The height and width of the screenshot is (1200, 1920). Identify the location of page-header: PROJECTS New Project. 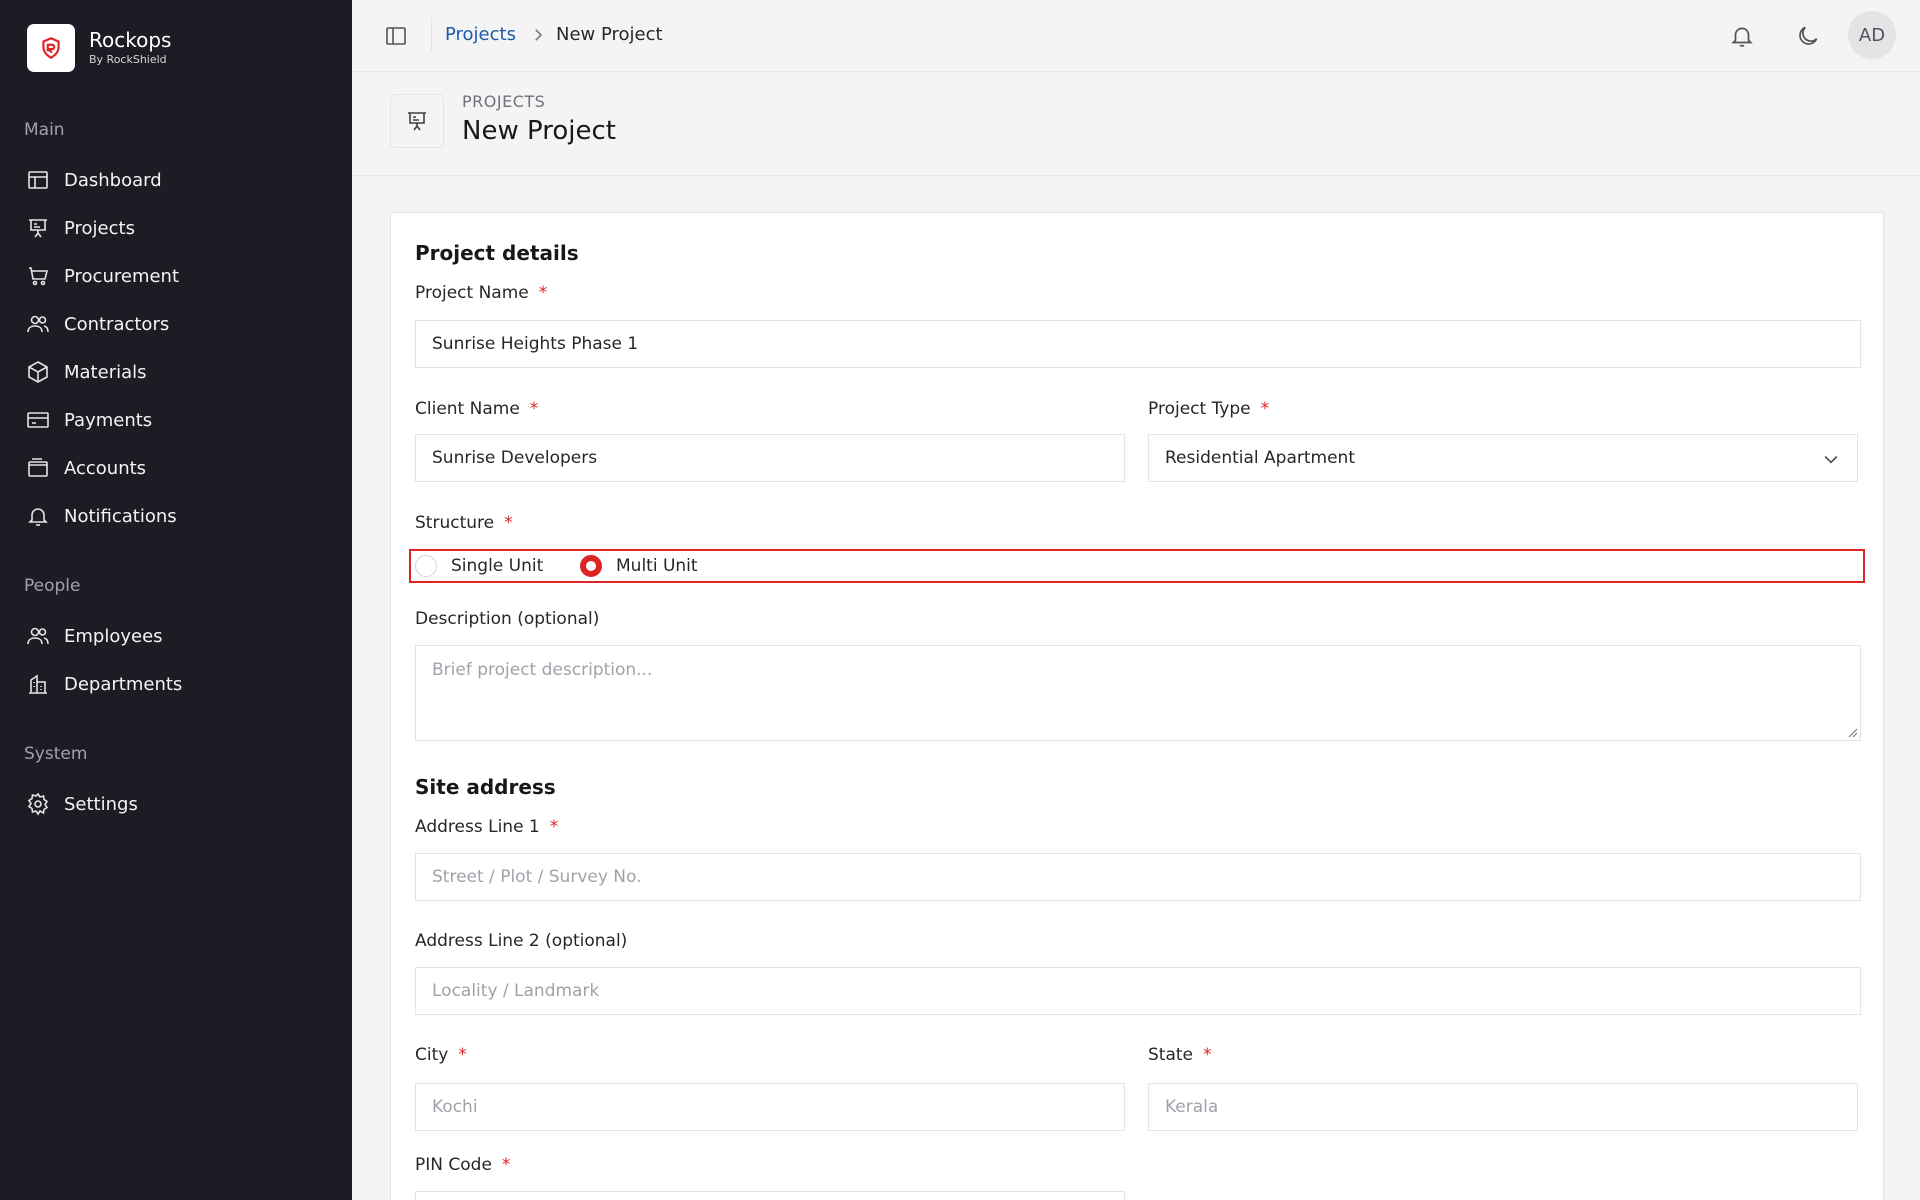
(1136, 124).